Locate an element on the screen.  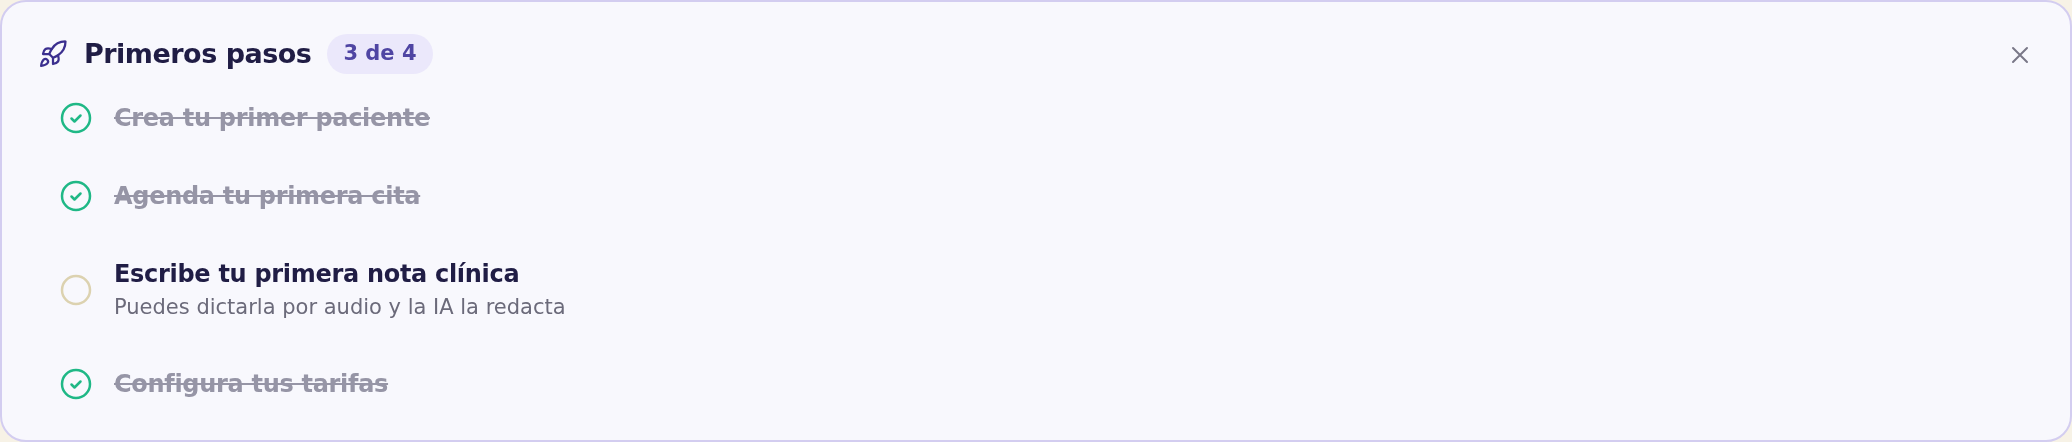
progress-badge: 3 de 4 is located at coordinates (380, 54).